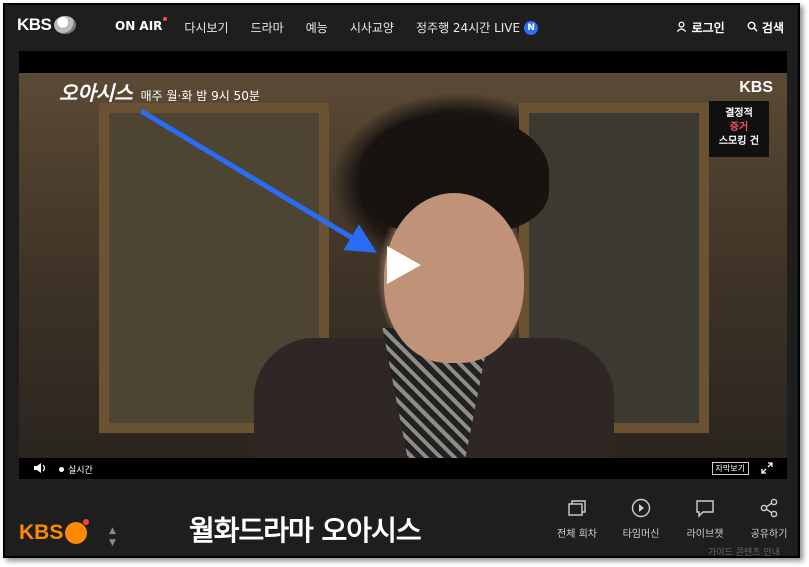  Describe the element at coordinates (40, 468) in the screenshot. I see `volume-icon` at that location.